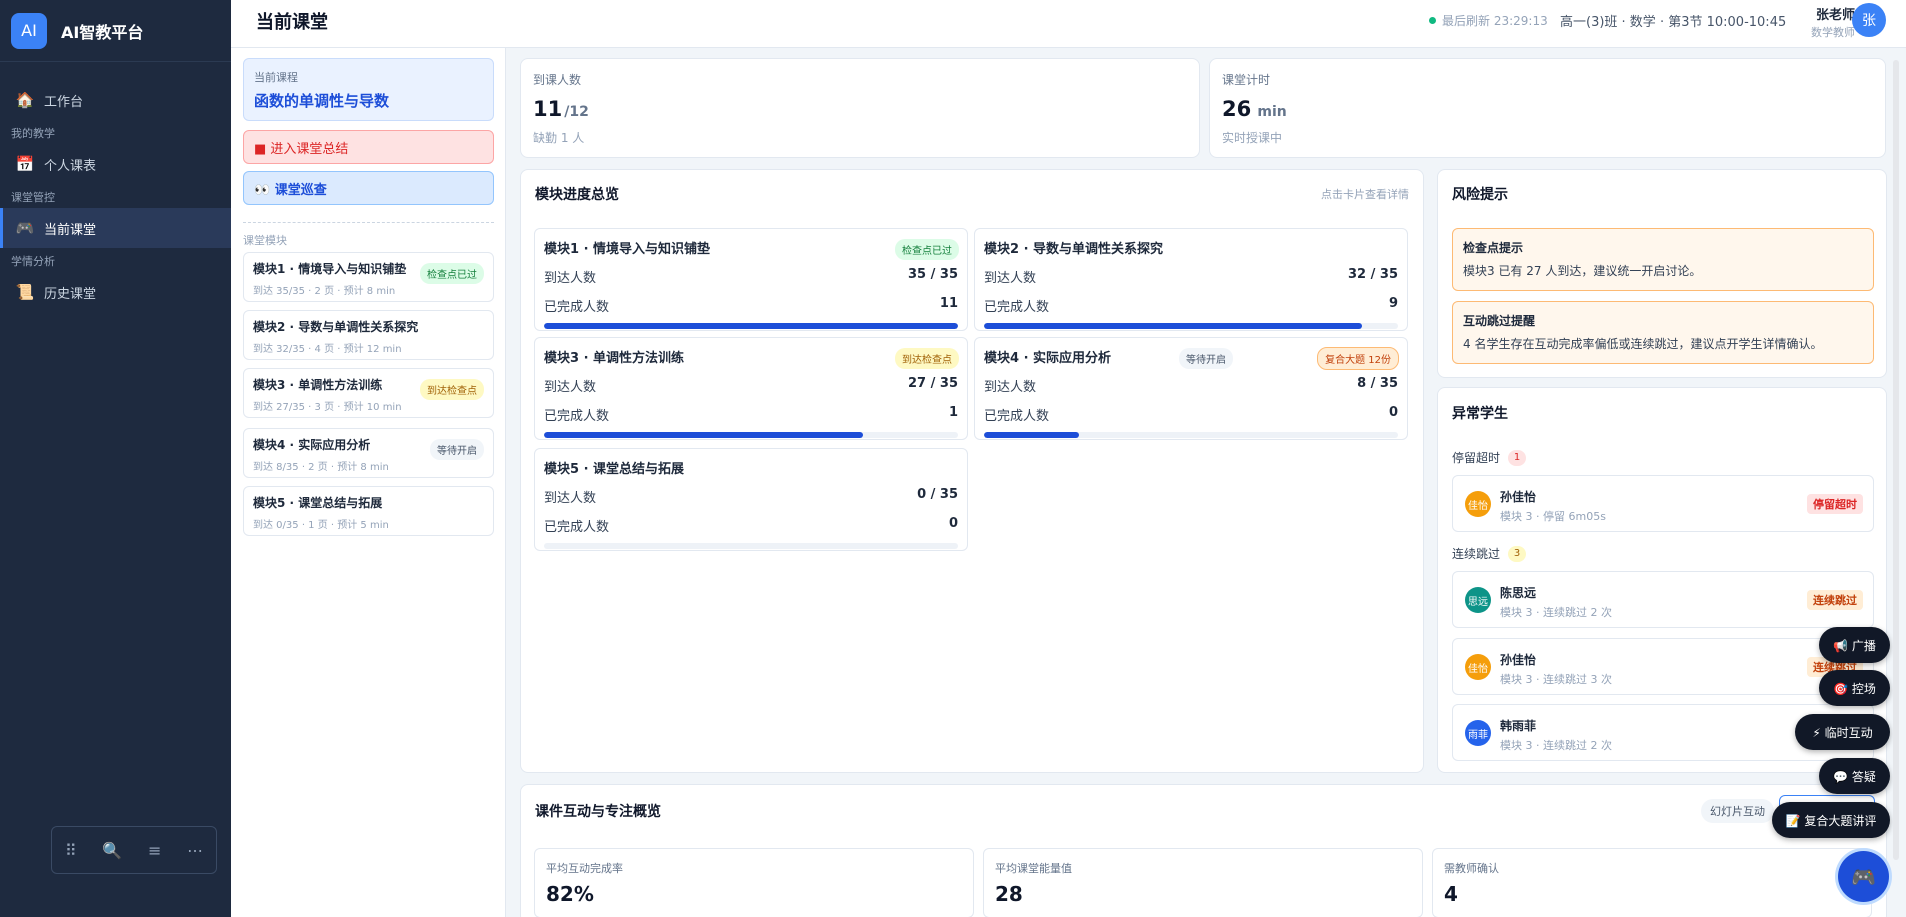  Describe the element at coordinates (1896, 460) in the screenshot. I see `scrollbar` at that location.